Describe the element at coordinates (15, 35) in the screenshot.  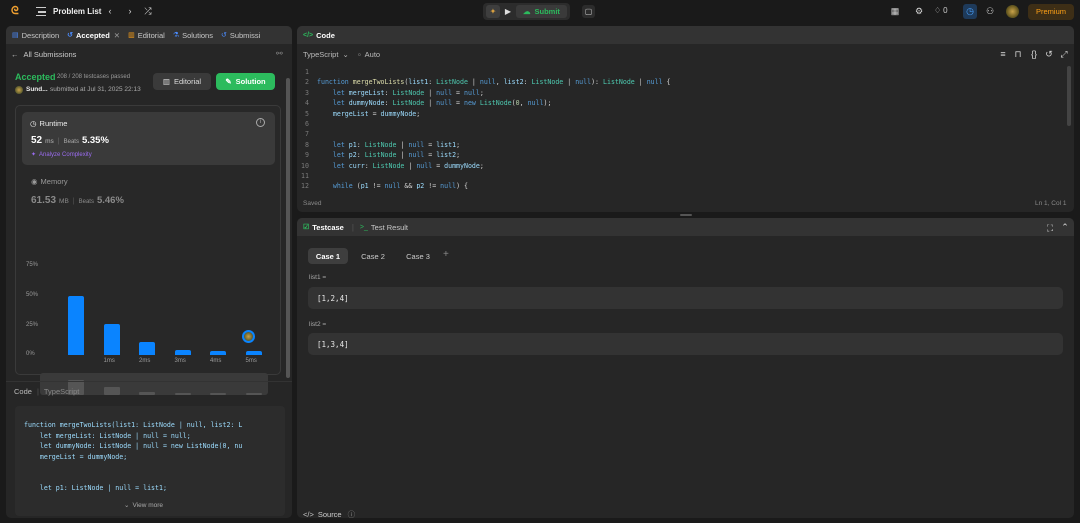
I see `document-icon: ▤` at that location.